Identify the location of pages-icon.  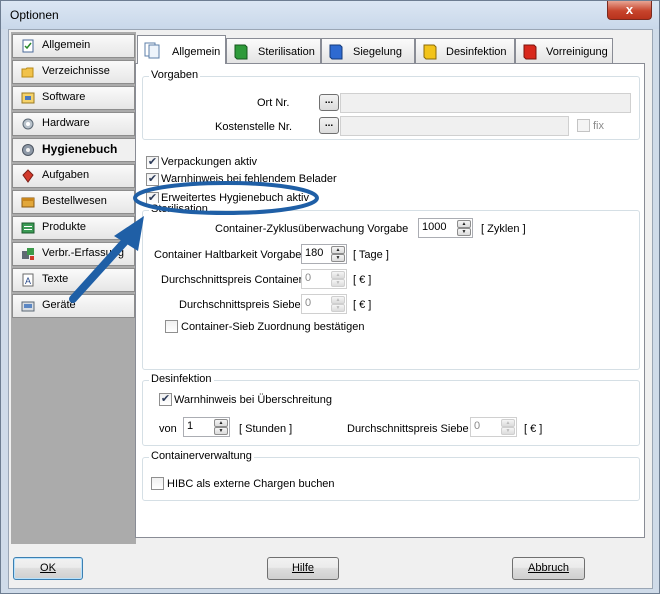
(152, 50).